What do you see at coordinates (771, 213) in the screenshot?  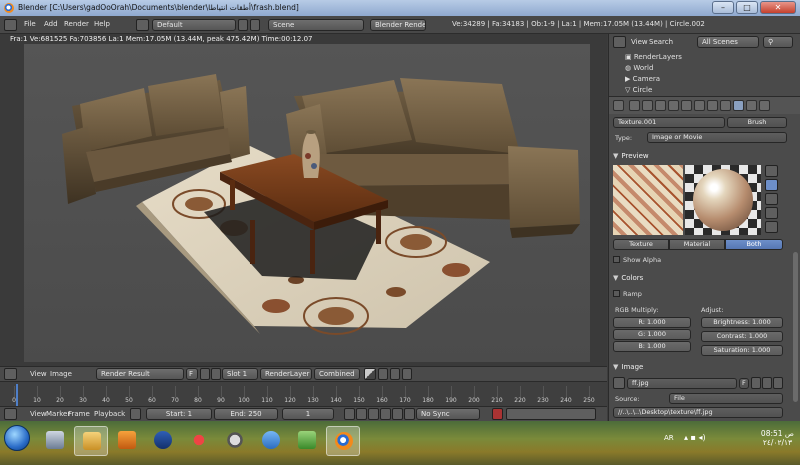 I see `preview-monkey-icon` at bounding box center [771, 213].